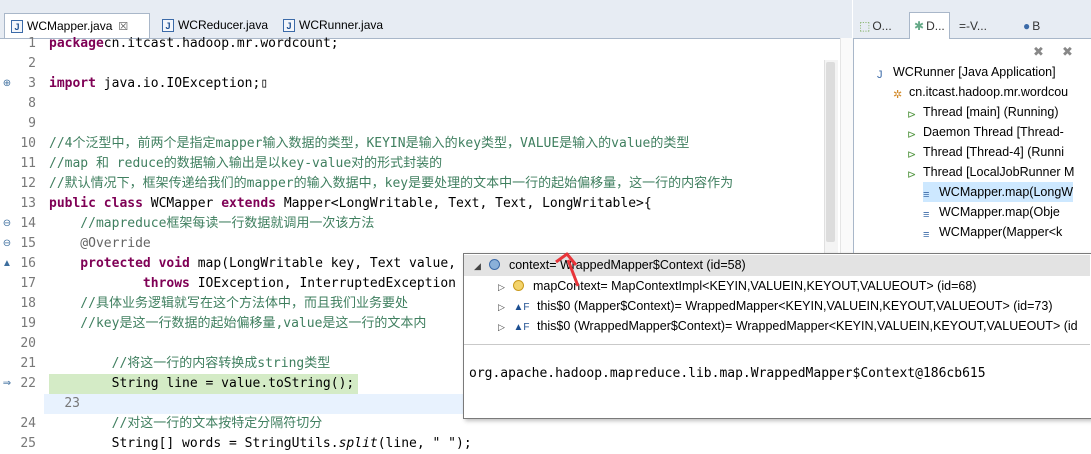 The image size is (1091, 454). What do you see at coordinates (28, 323) in the screenshot?
I see `line-number: 19` at bounding box center [28, 323].